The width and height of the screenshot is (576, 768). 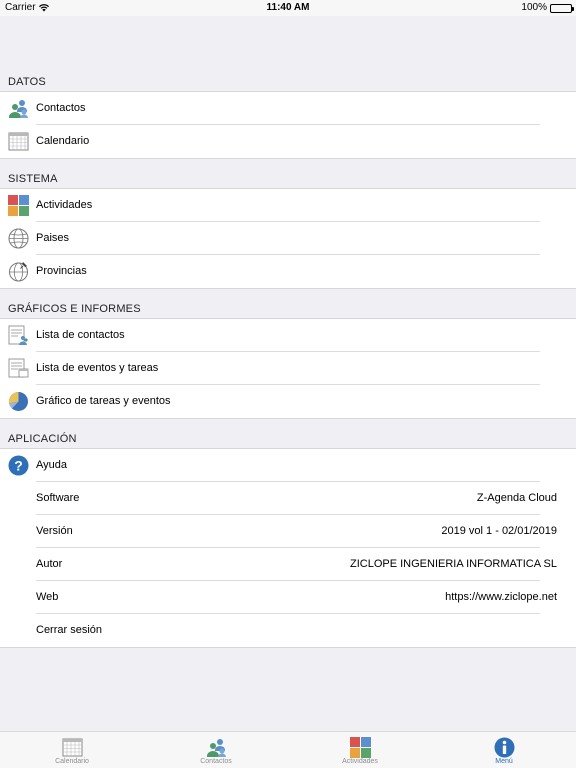 I want to click on tab-menu: Menú, so click(x=504, y=750).